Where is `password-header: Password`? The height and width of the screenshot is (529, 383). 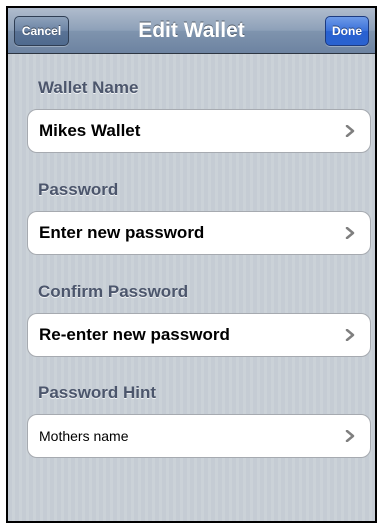
password-header: Password is located at coordinates (78, 189).